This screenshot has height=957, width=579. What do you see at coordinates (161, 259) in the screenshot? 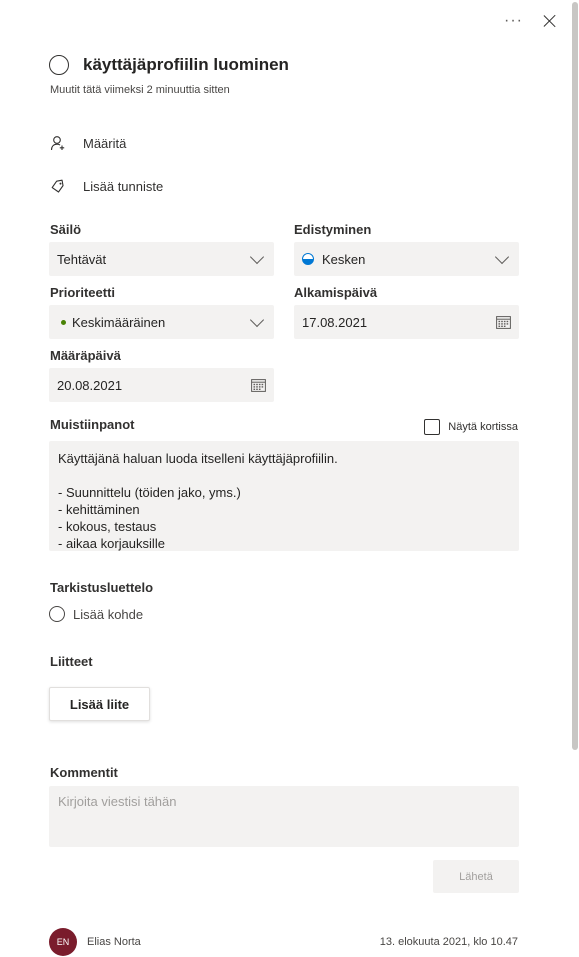
I see `bucket-dropdown: Tehtävät` at bounding box center [161, 259].